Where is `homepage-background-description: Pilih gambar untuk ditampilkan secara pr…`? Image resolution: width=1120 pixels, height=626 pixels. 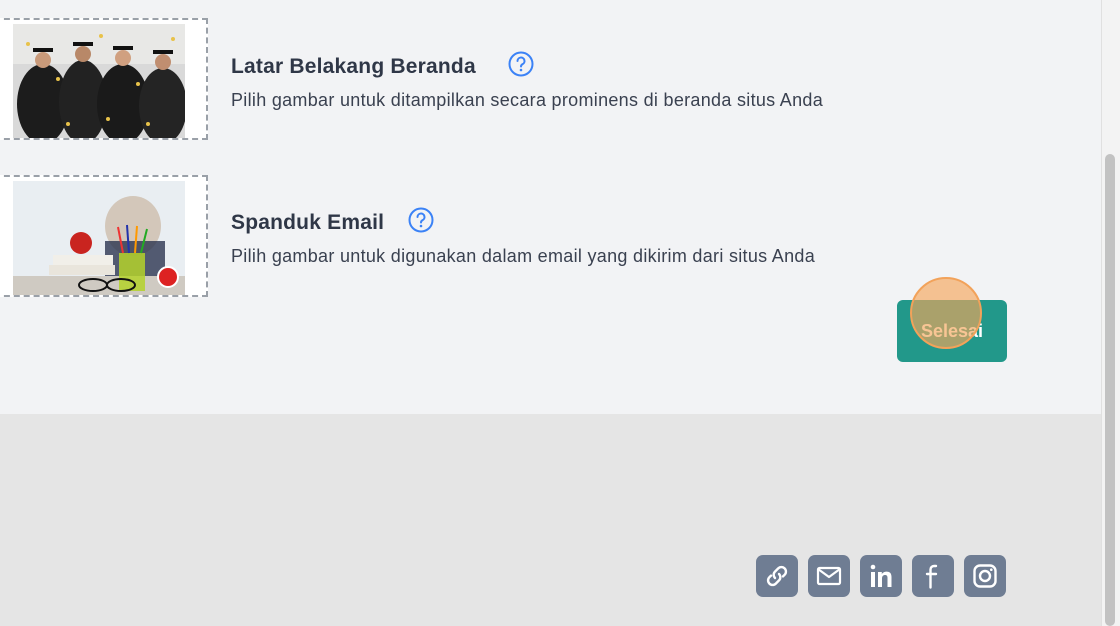
homepage-background-description: Pilih gambar untuk ditampilkan secara pr… is located at coordinates (527, 100).